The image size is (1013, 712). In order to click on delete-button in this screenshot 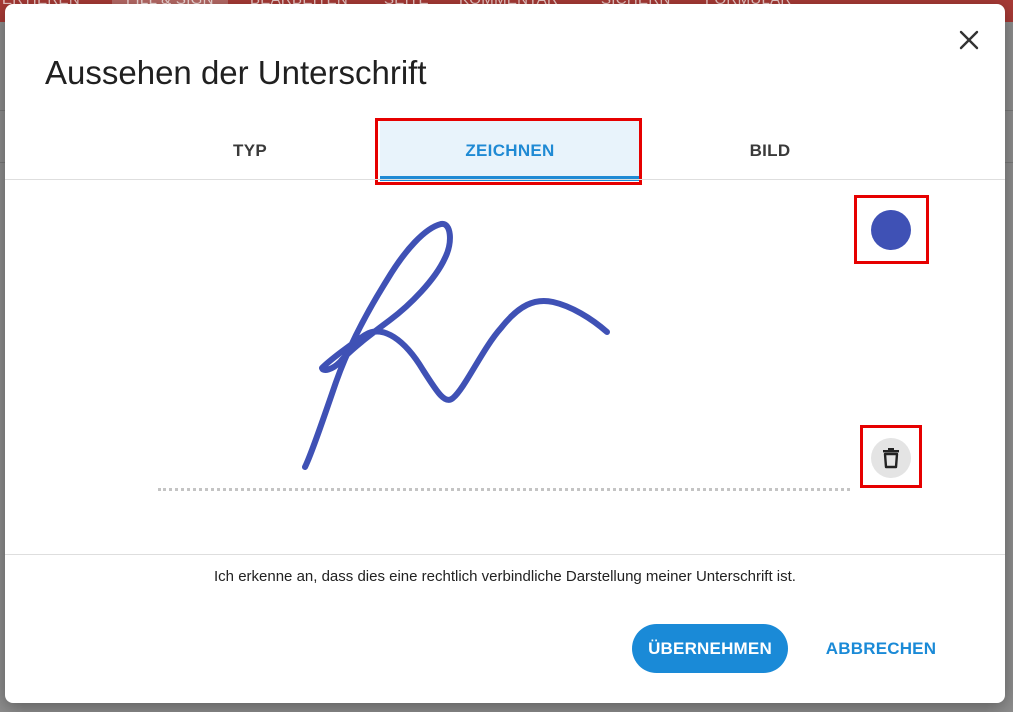, I will do `click(891, 458)`.